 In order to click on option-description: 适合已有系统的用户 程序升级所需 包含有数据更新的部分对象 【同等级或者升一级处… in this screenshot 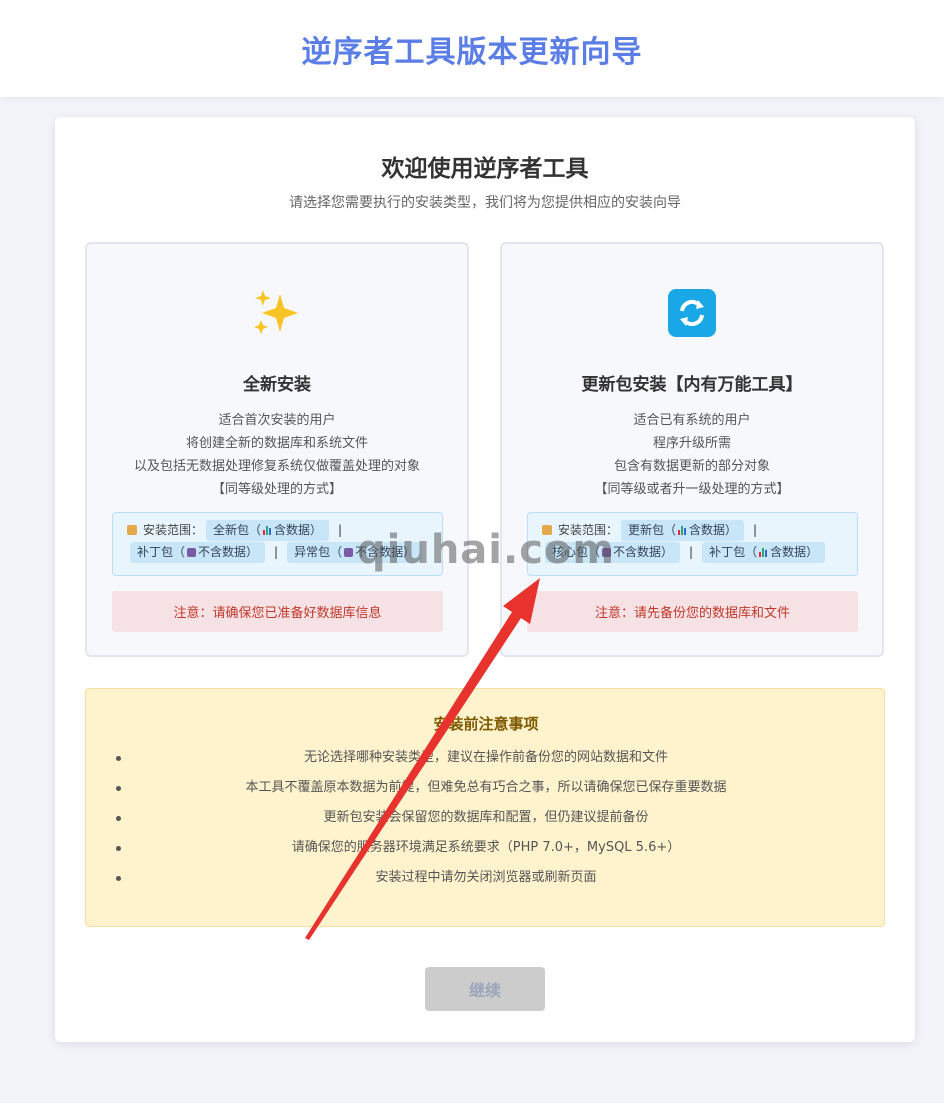, I will do `click(692, 455)`.